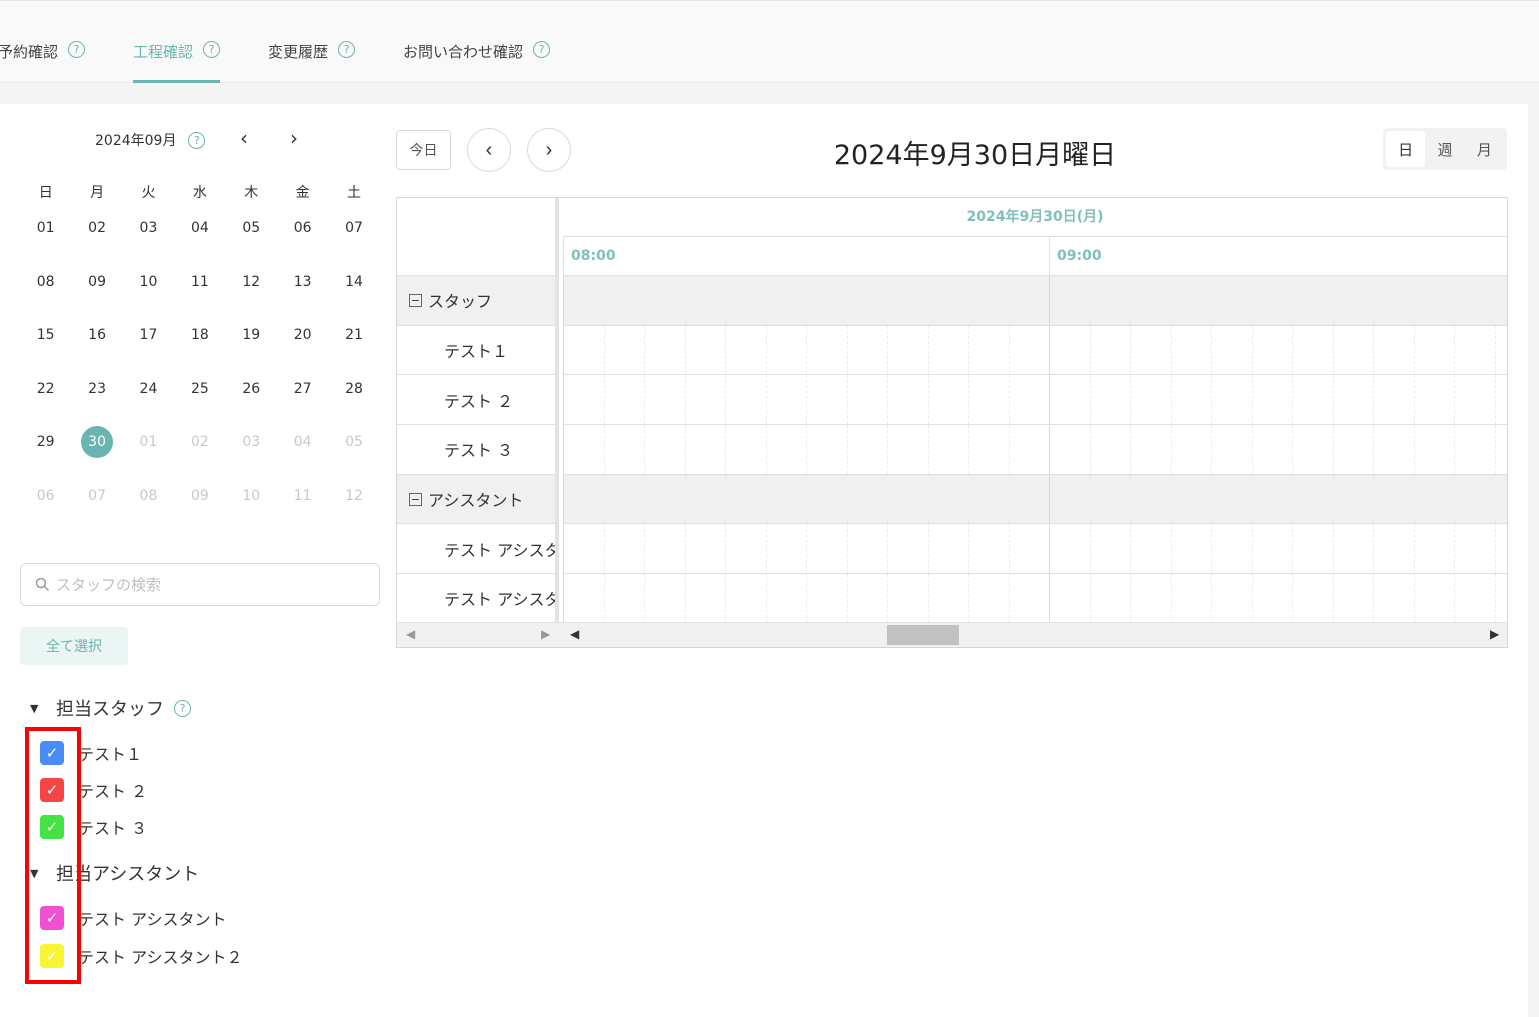 The image size is (1539, 1017). What do you see at coordinates (302, 293) in the screenshot?
I see `calendar-day: 13` at bounding box center [302, 293].